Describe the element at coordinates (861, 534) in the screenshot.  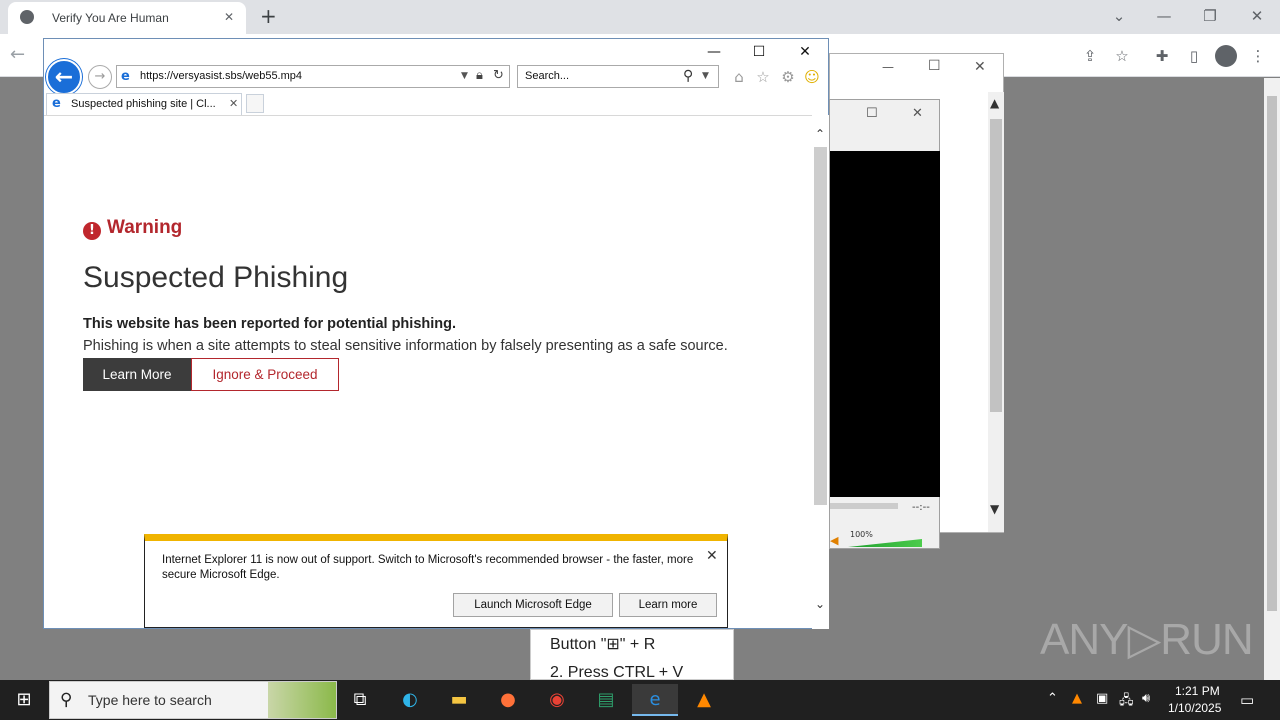
I see `volume-label: 100%` at that location.